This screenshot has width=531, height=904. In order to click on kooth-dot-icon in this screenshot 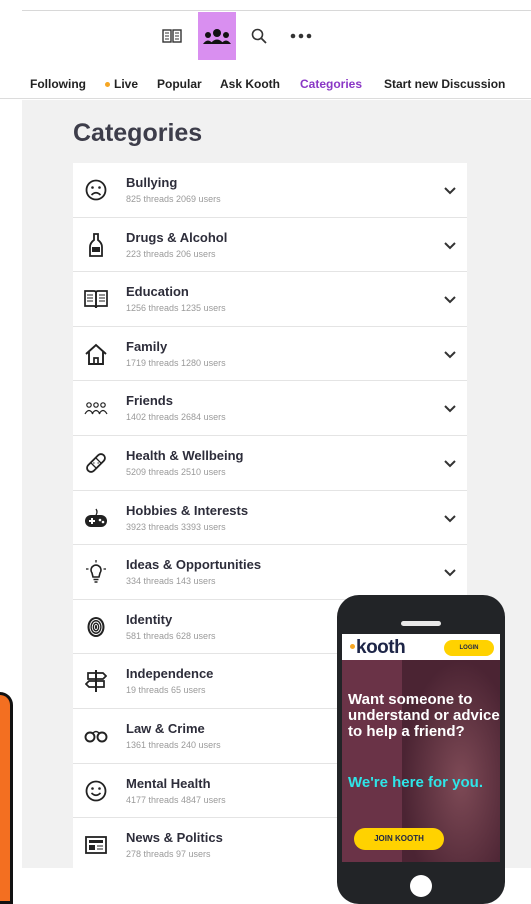, I will do `click(352, 646)`.